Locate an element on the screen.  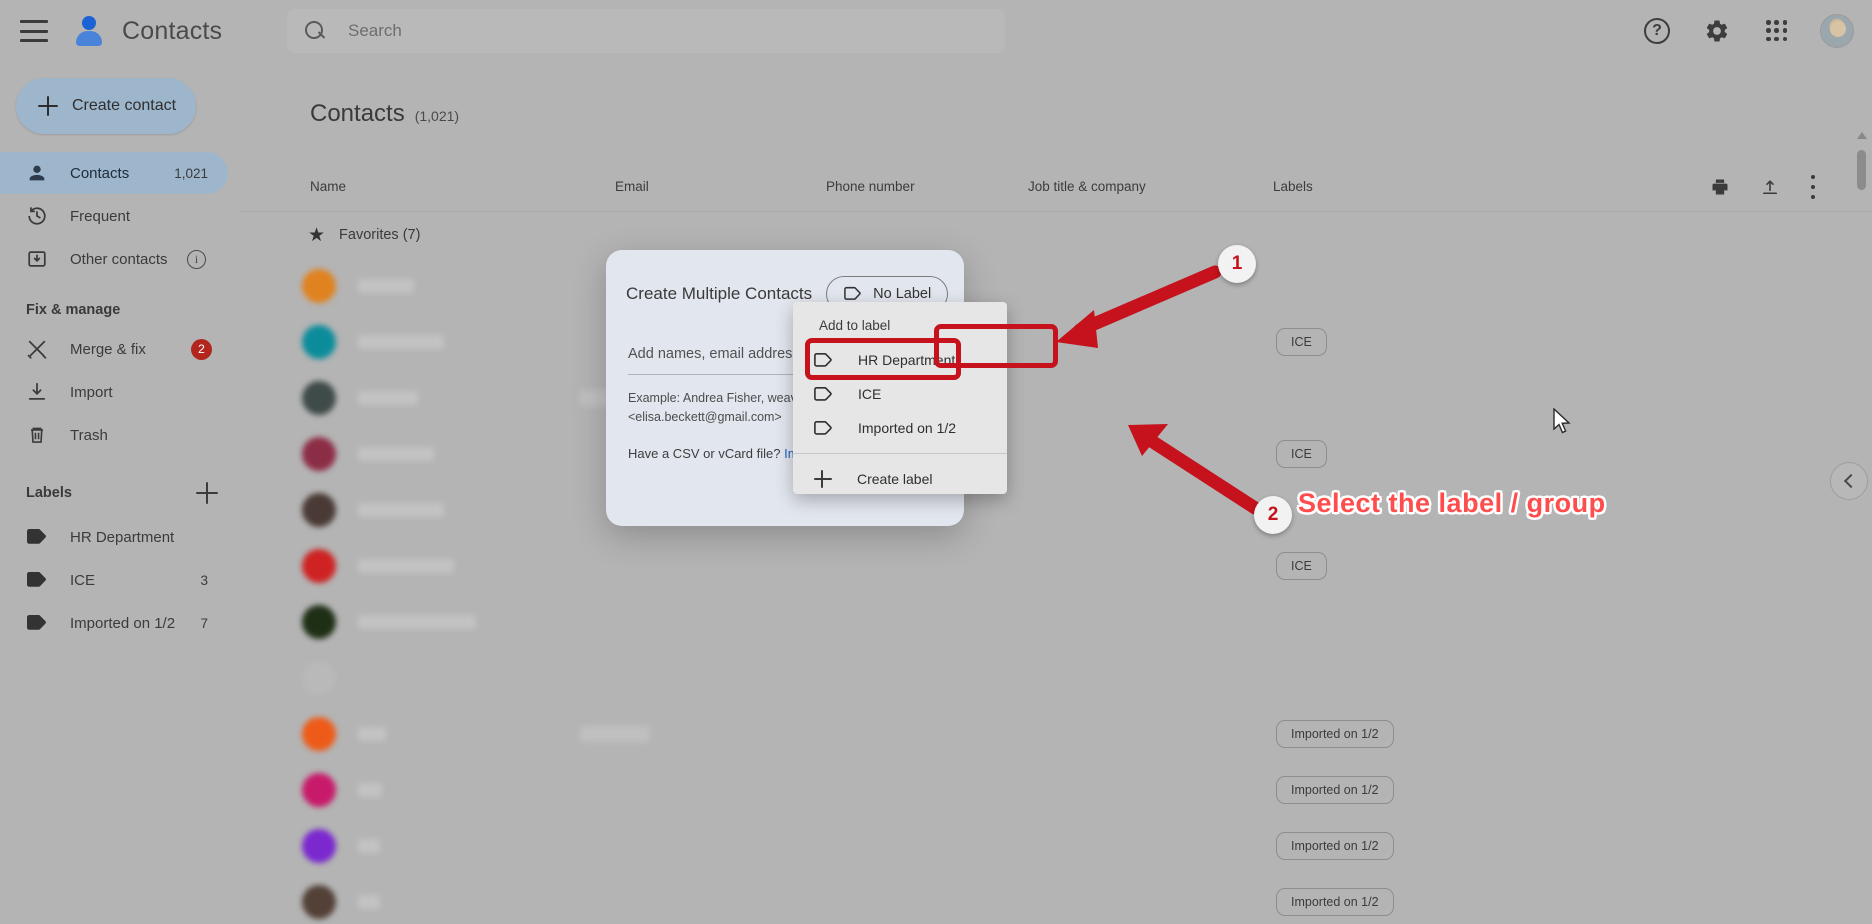
sidebar-label: HR Department is located at coordinates (122, 537).